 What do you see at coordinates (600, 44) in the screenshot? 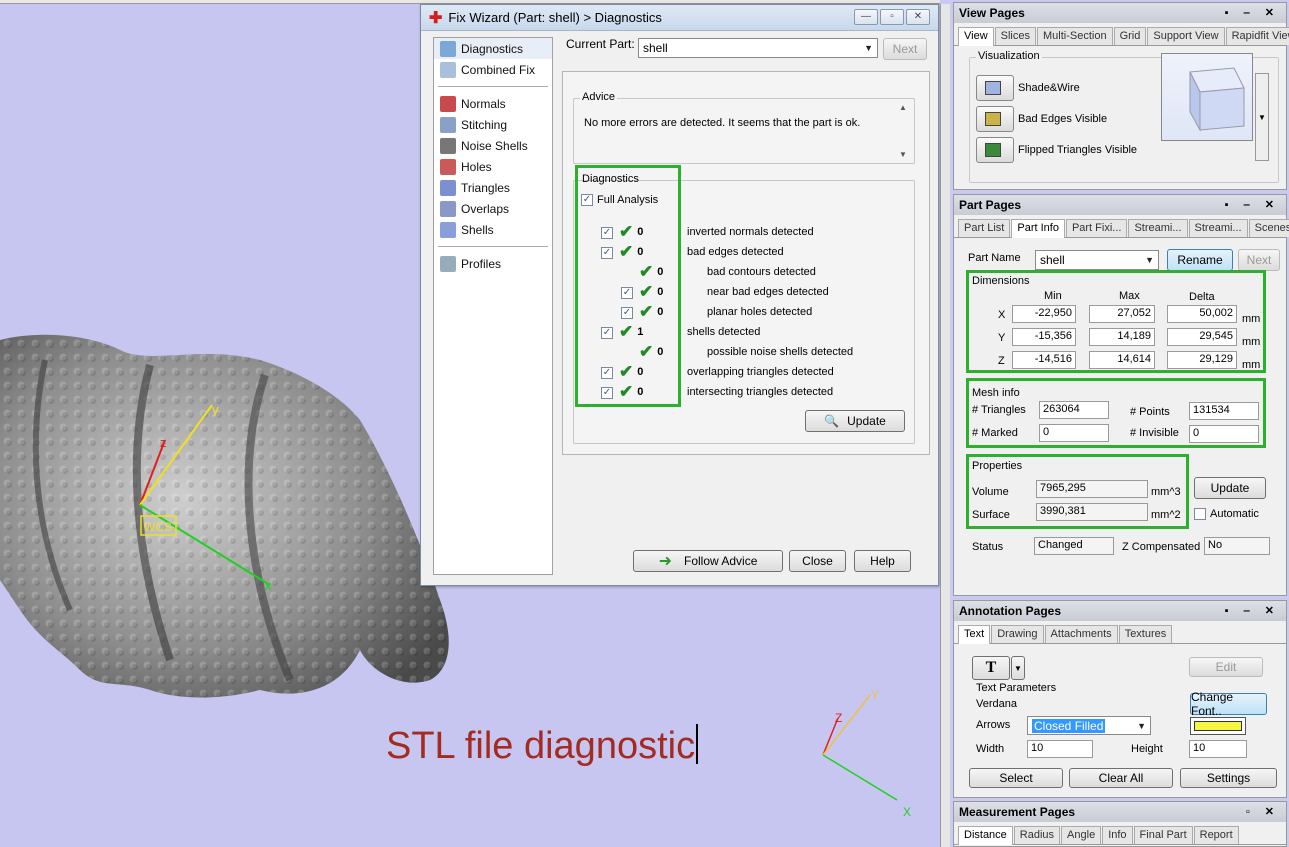
I see `current-part-label: Current Part:` at bounding box center [600, 44].